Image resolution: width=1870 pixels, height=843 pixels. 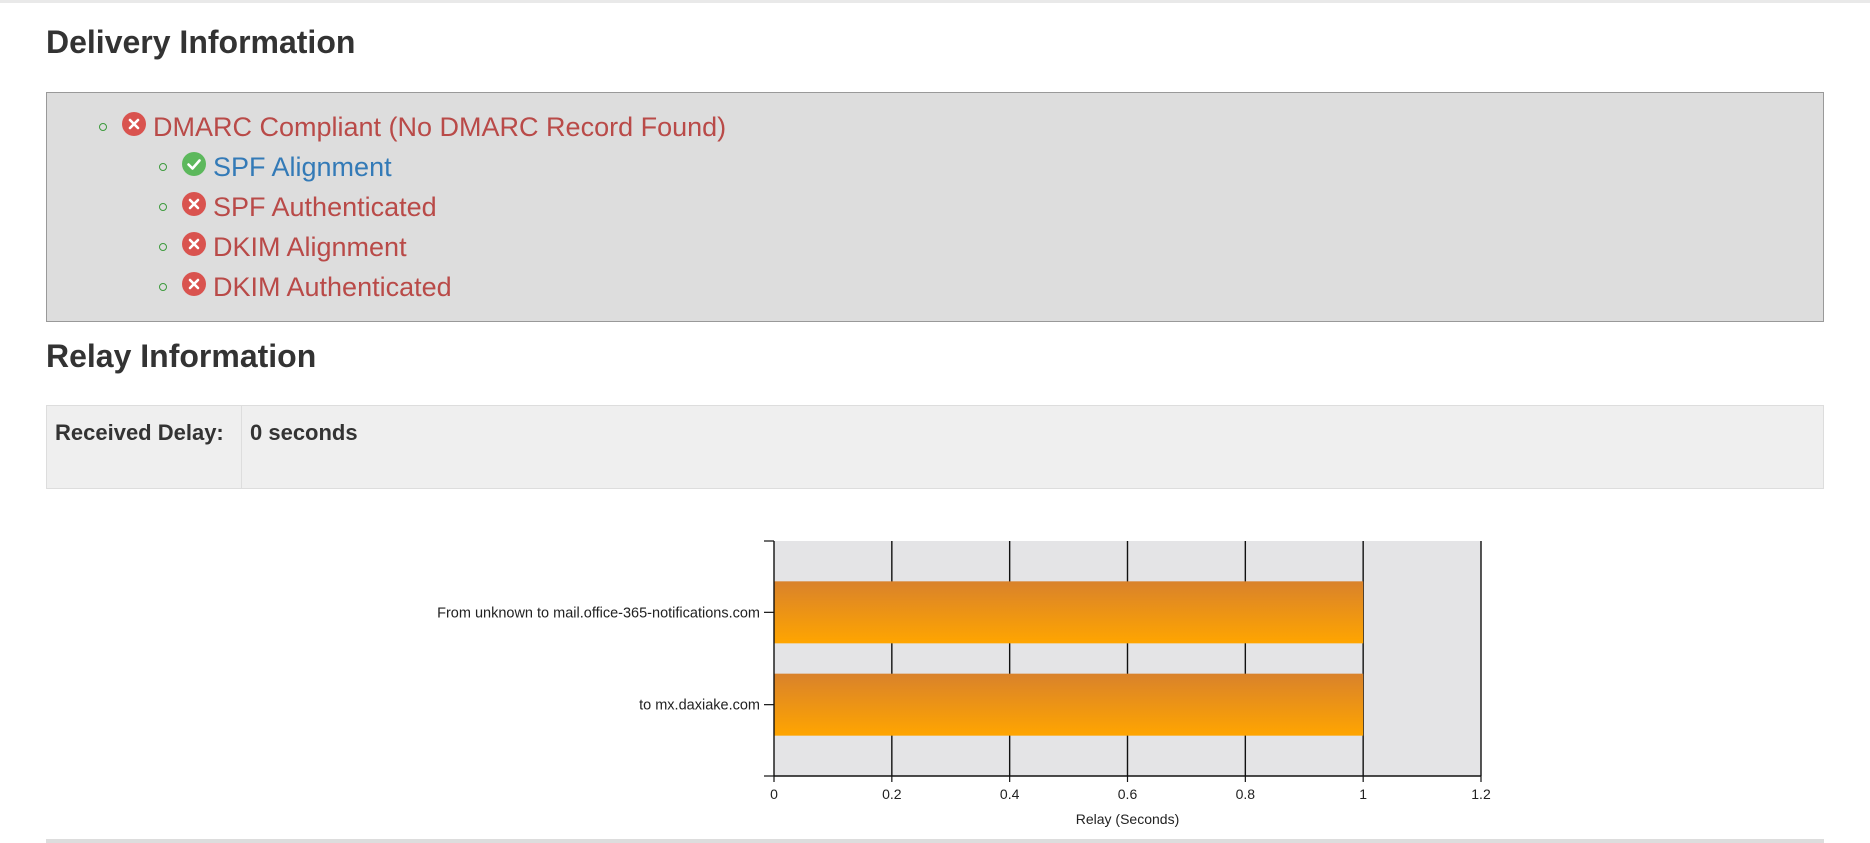 What do you see at coordinates (1481, 794) in the screenshot?
I see `x-tick-label: 1.2` at bounding box center [1481, 794].